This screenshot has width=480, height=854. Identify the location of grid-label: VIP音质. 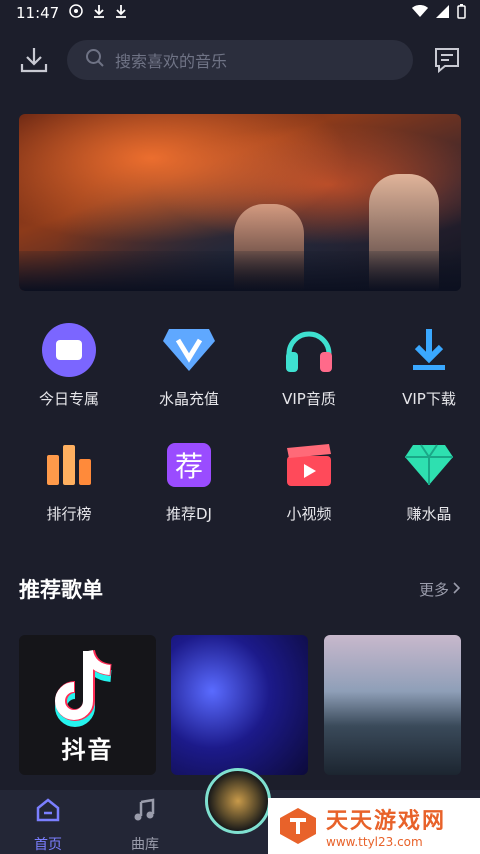
(309, 399).